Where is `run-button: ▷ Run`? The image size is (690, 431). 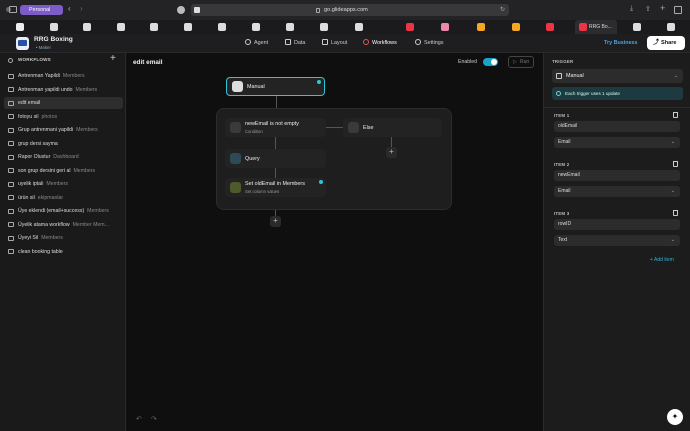 run-button: ▷ Run is located at coordinates (521, 62).